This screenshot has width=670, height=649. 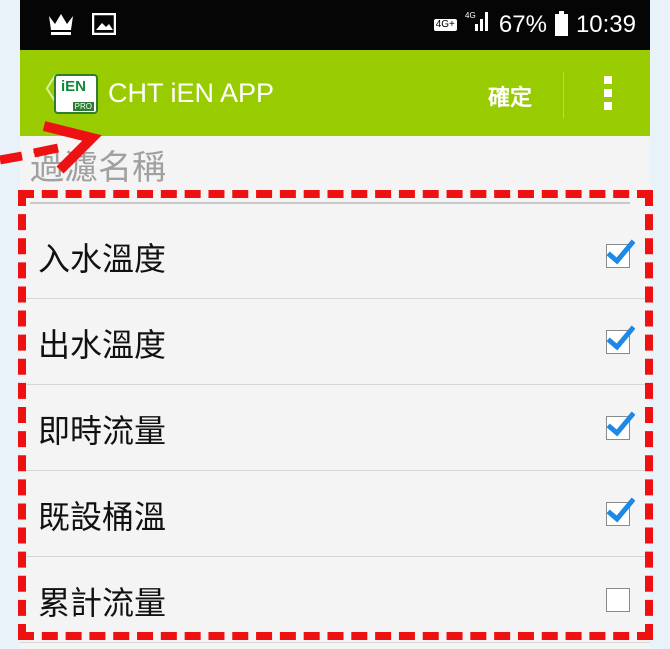 I want to click on app-logo: iEN PRO, so click(x=76, y=94).